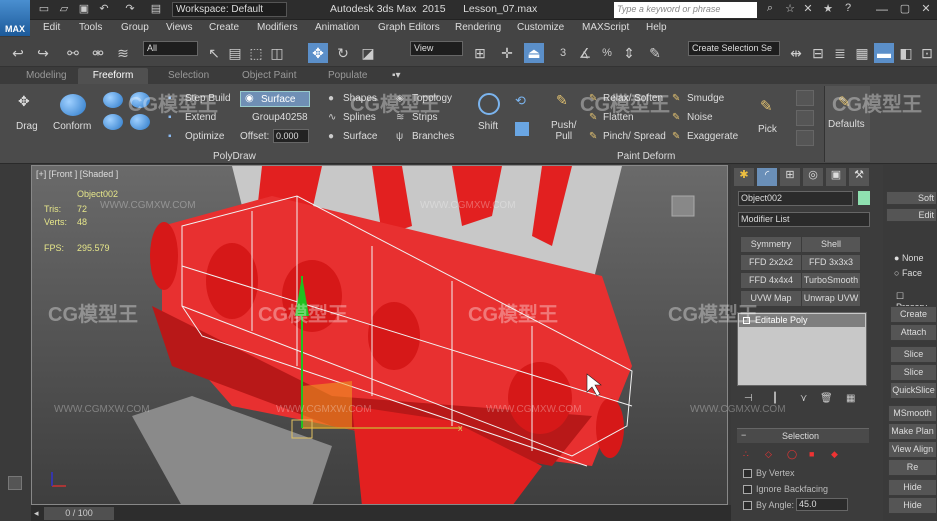  What do you see at coordinates (862, 53) in the screenshot?
I see `toggle-ribbon-icon: ▦` at bounding box center [862, 53].